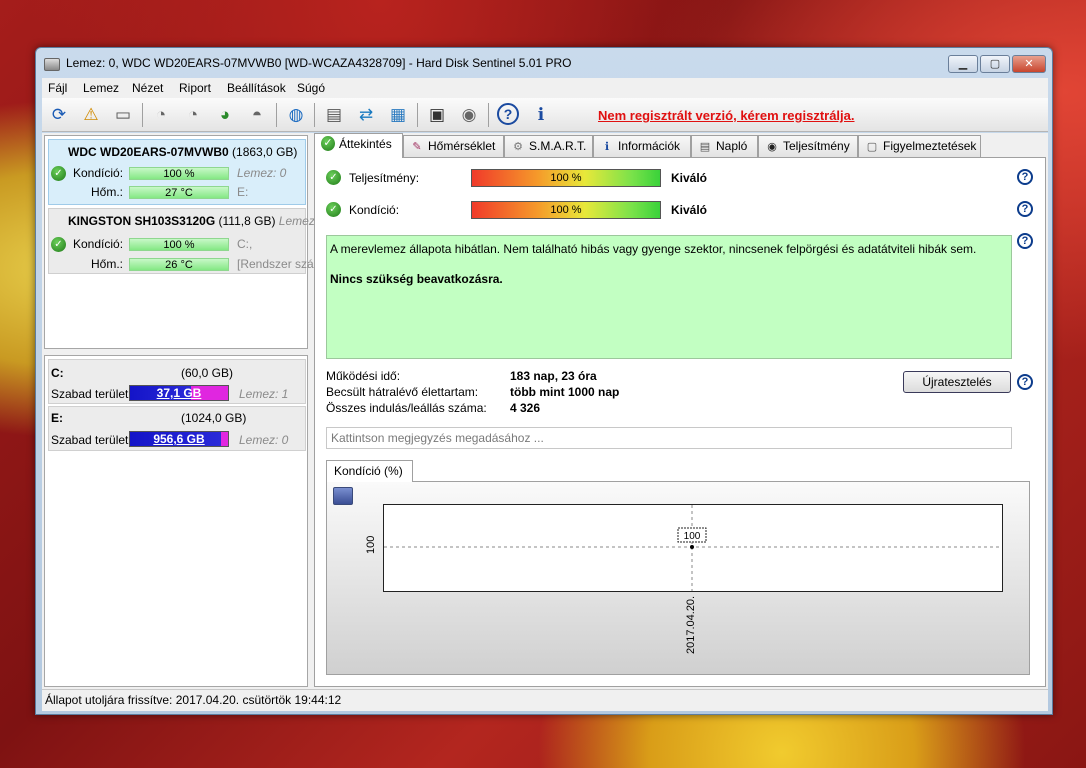  What do you see at coordinates (816, 146) in the screenshot?
I see `tab-label: Teljesítmény` at bounding box center [816, 146].